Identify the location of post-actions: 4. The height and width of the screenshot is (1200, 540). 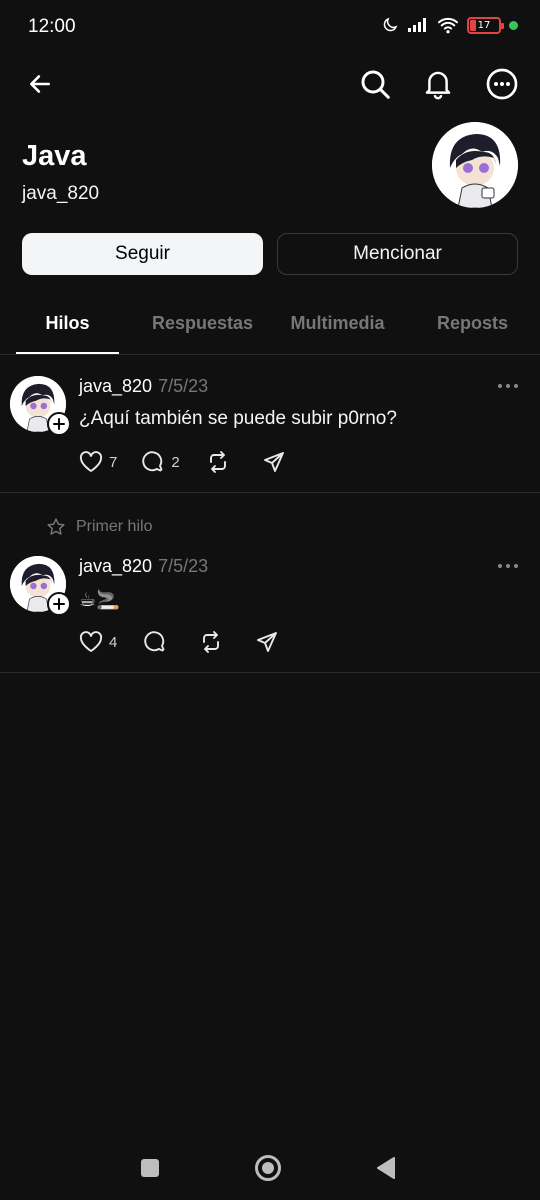
(179, 642).